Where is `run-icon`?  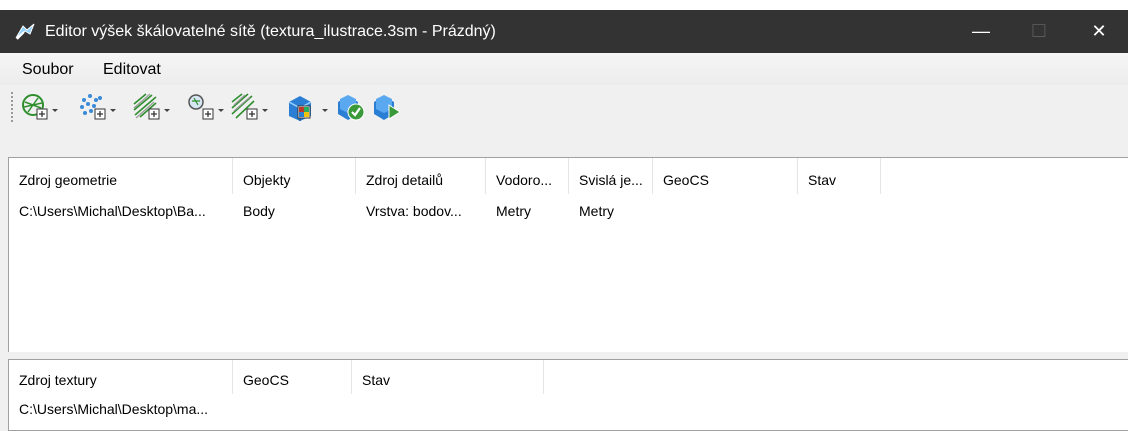 run-icon is located at coordinates (387, 107).